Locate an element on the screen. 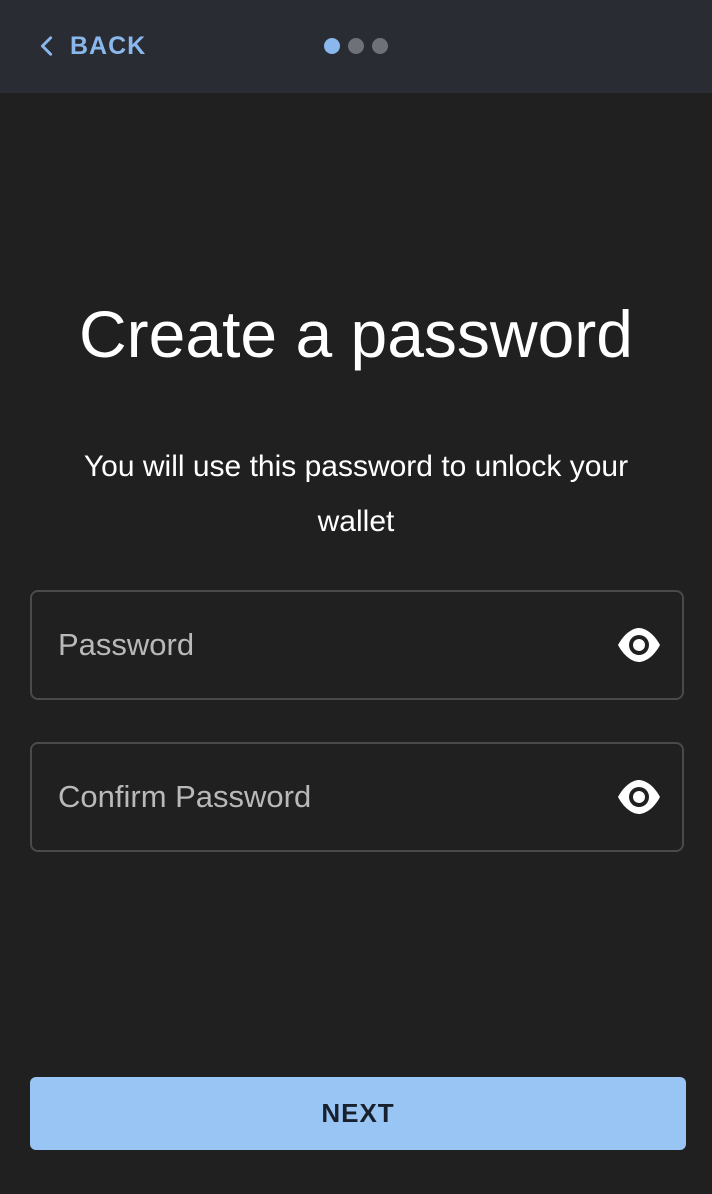 The height and width of the screenshot is (1194, 712). password-input is located at coordinates (328, 645).